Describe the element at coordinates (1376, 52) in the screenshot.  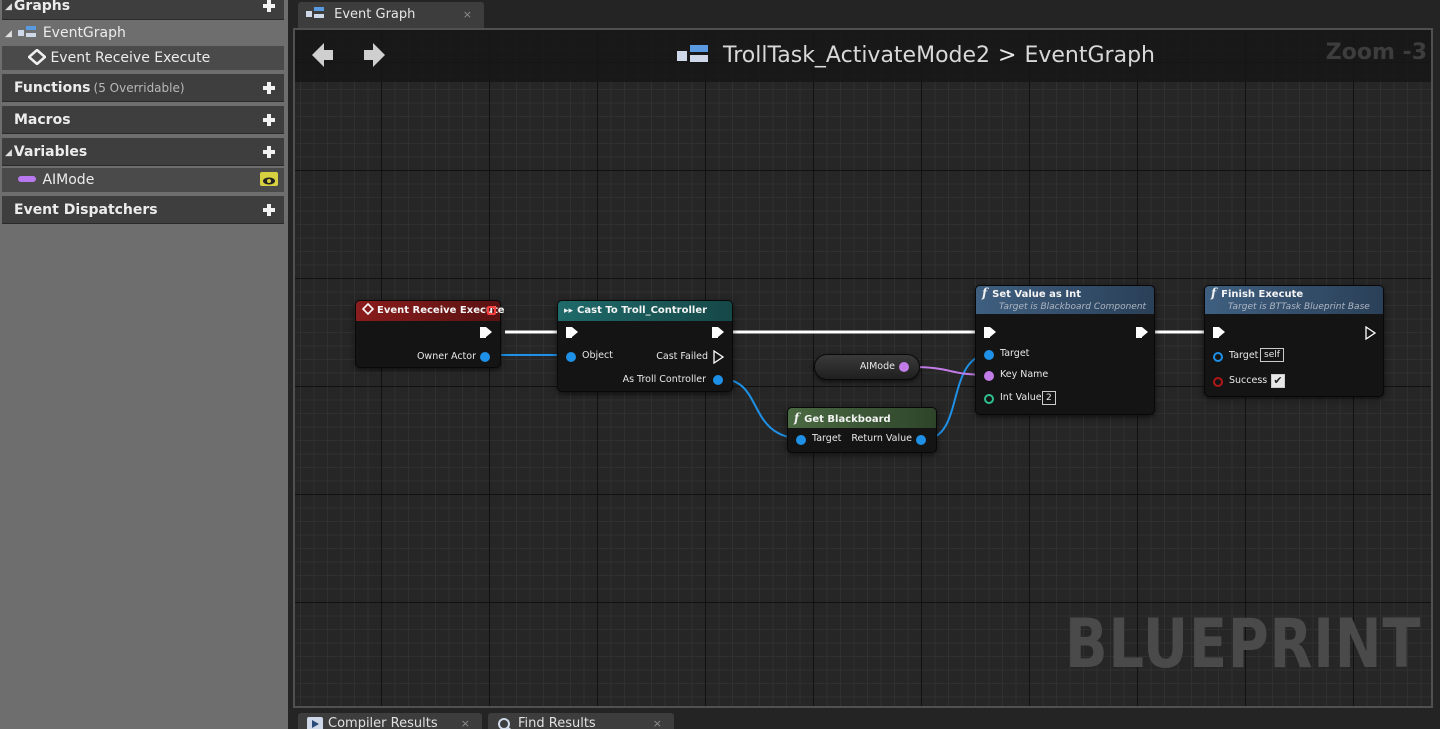
I see `zoom-level: Zoom -3` at that location.